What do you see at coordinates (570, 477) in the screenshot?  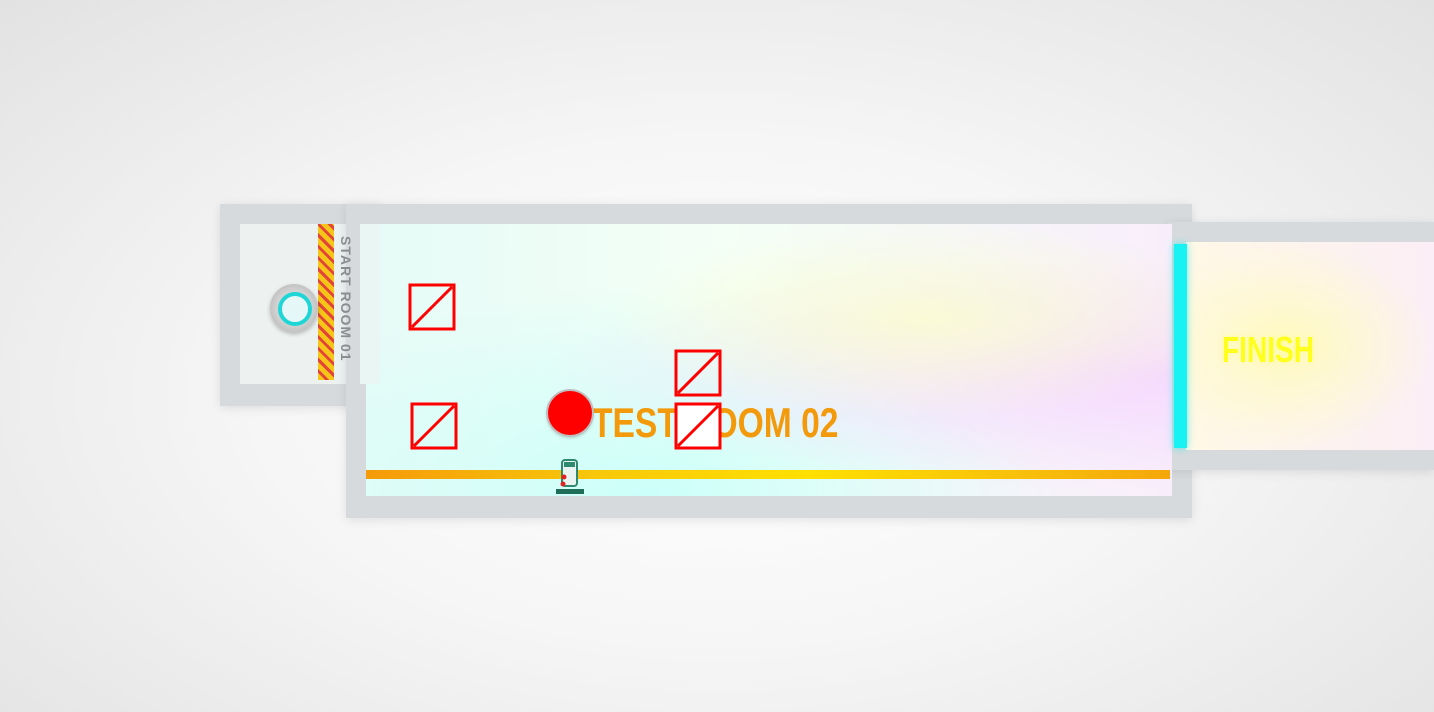 I see `player-robot-icon` at bounding box center [570, 477].